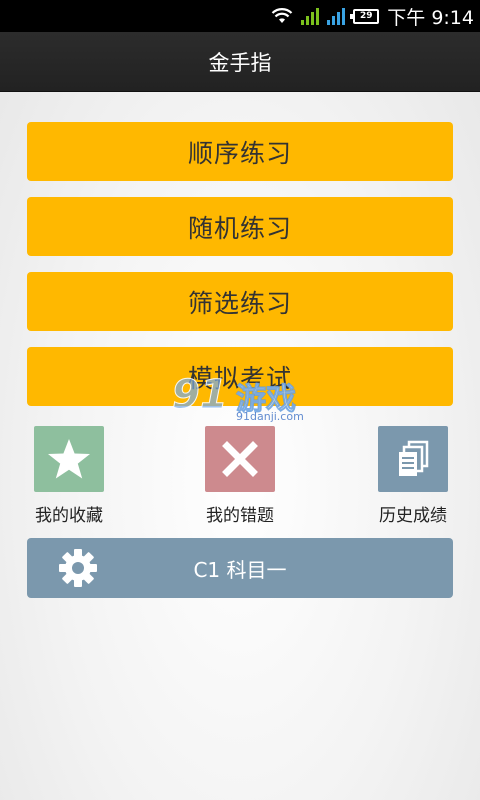 This screenshot has width=480, height=800. I want to click on battery-level: 29, so click(366, 16).